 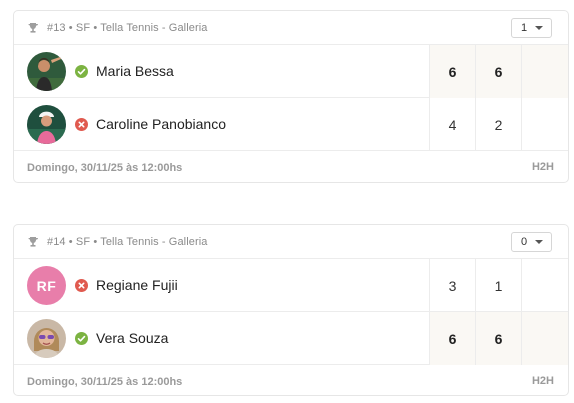 What do you see at coordinates (46, 285) in the screenshot?
I see `avatar: RF` at bounding box center [46, 285].